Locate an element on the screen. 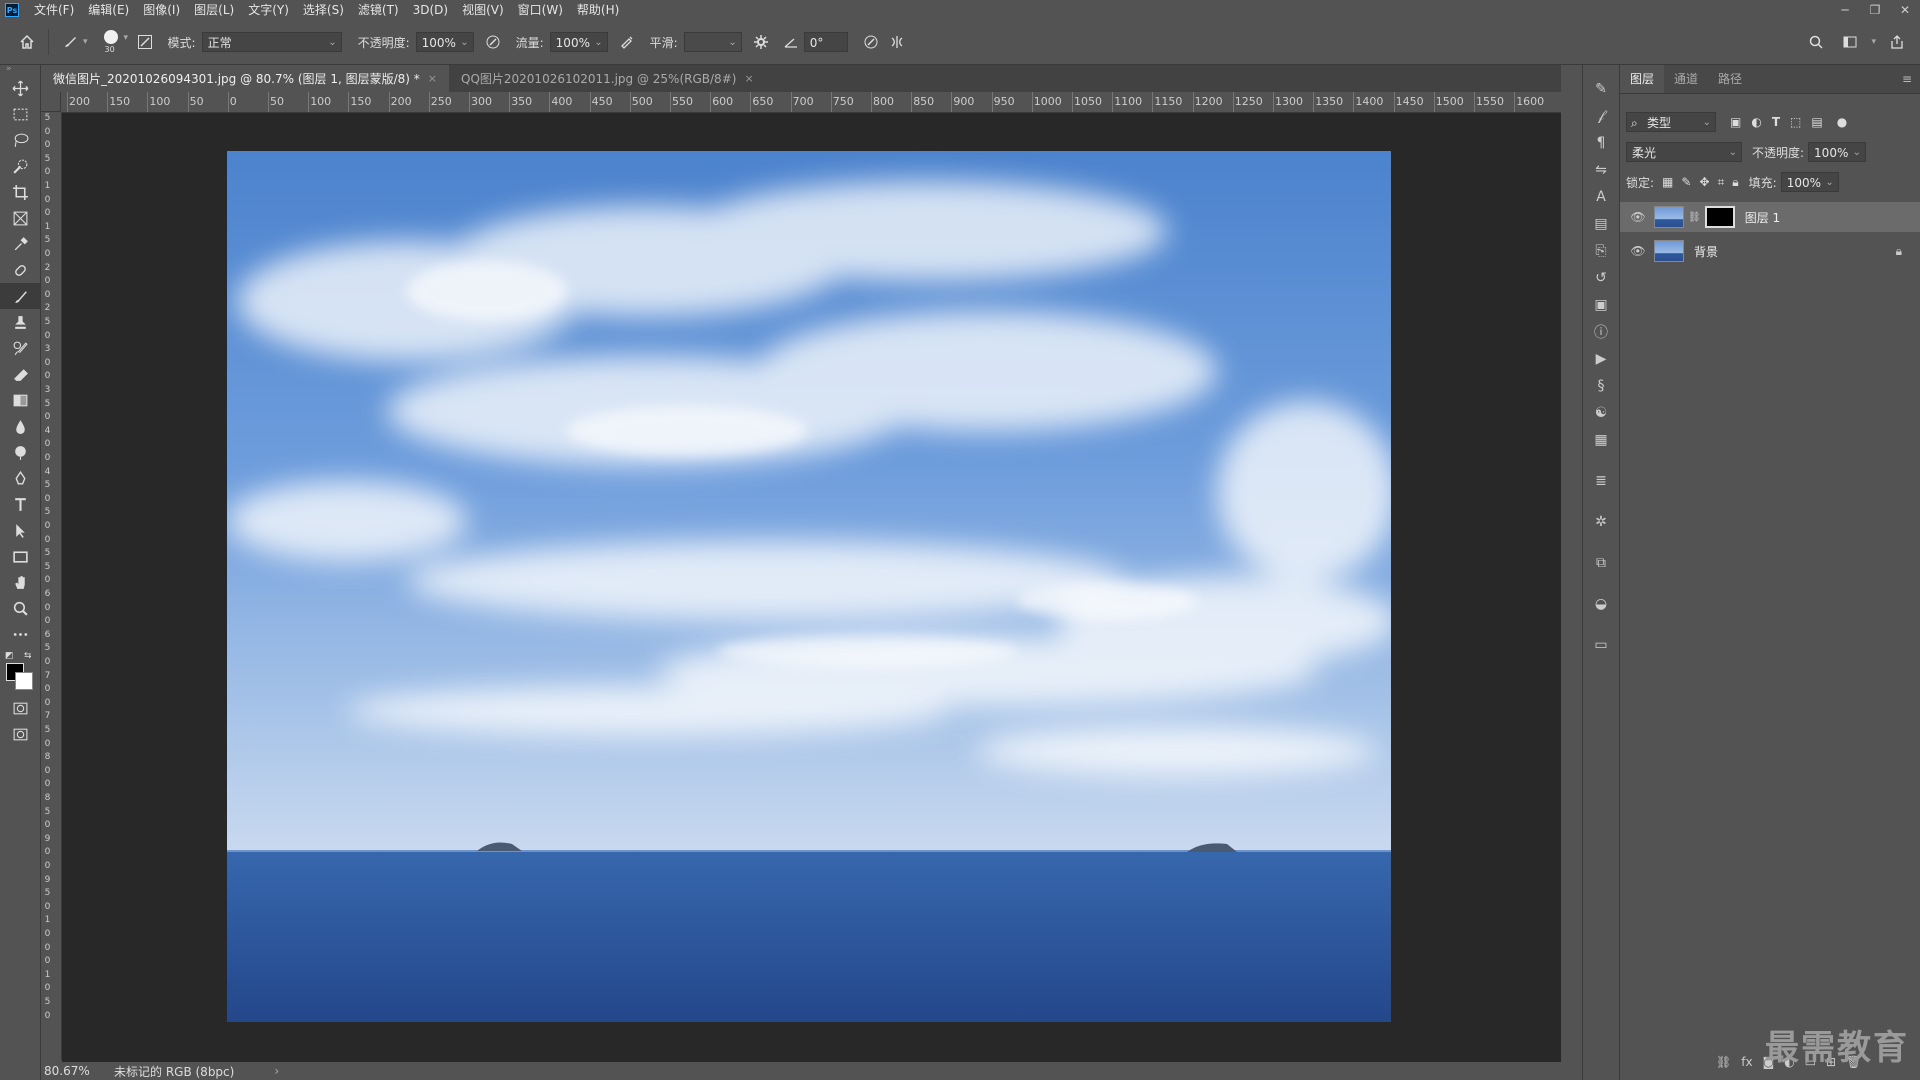 The width and height of the screenshot is (1920, 1080). tab-layers: 图层 is located at coordinates (1642, 79).